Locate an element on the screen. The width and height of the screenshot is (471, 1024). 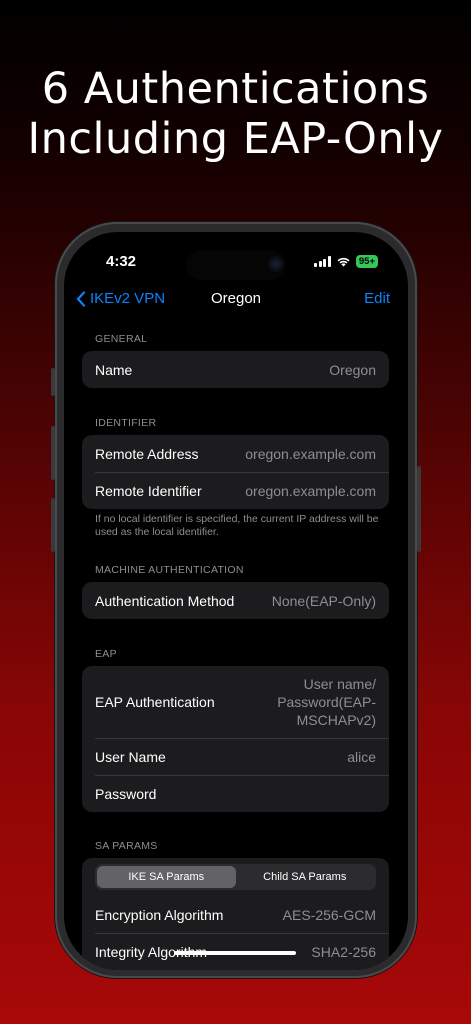
row-value-line: MSCHAPv2) is located at coordinates (336, 720).